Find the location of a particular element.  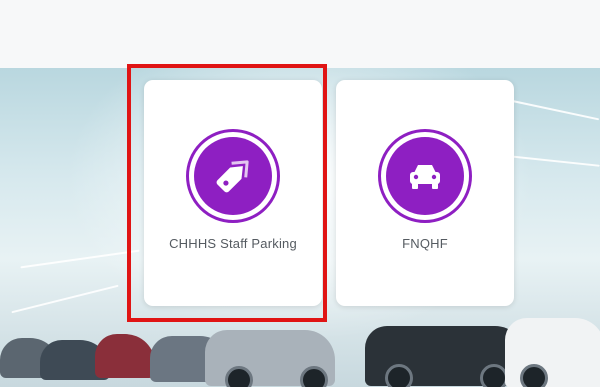

tile-label: CHHHS Staff Parking is located at coordinates (233, 243).